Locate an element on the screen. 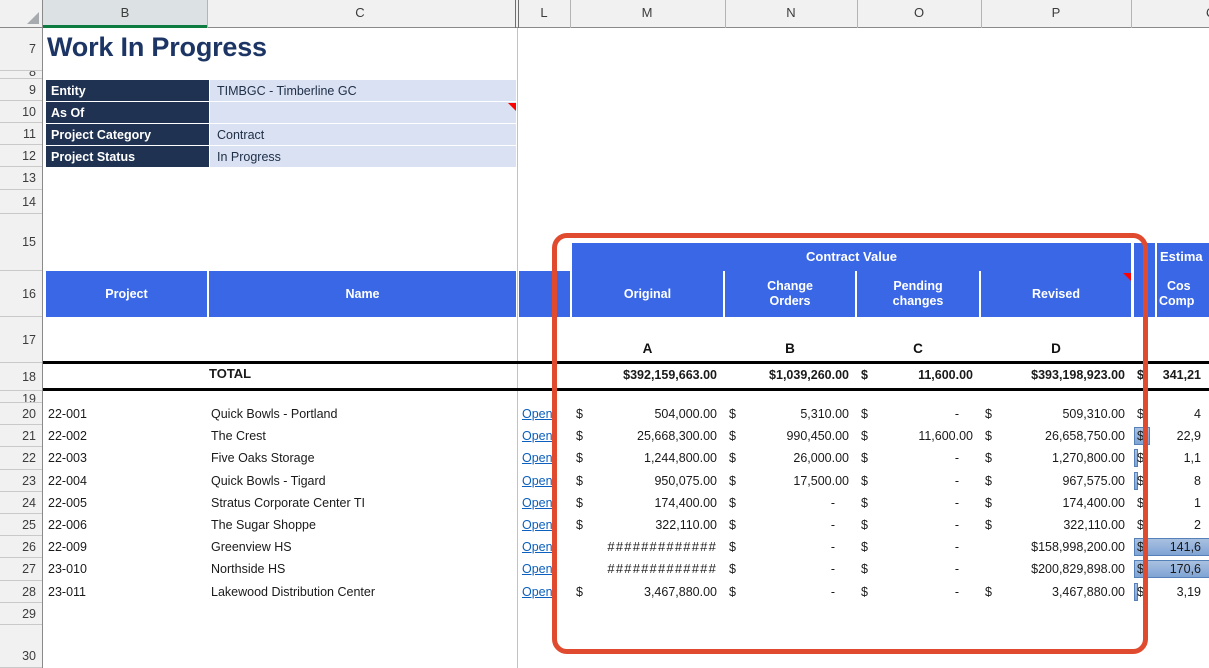  cell-q: $3,19 is located at coordinates (1170, 592).